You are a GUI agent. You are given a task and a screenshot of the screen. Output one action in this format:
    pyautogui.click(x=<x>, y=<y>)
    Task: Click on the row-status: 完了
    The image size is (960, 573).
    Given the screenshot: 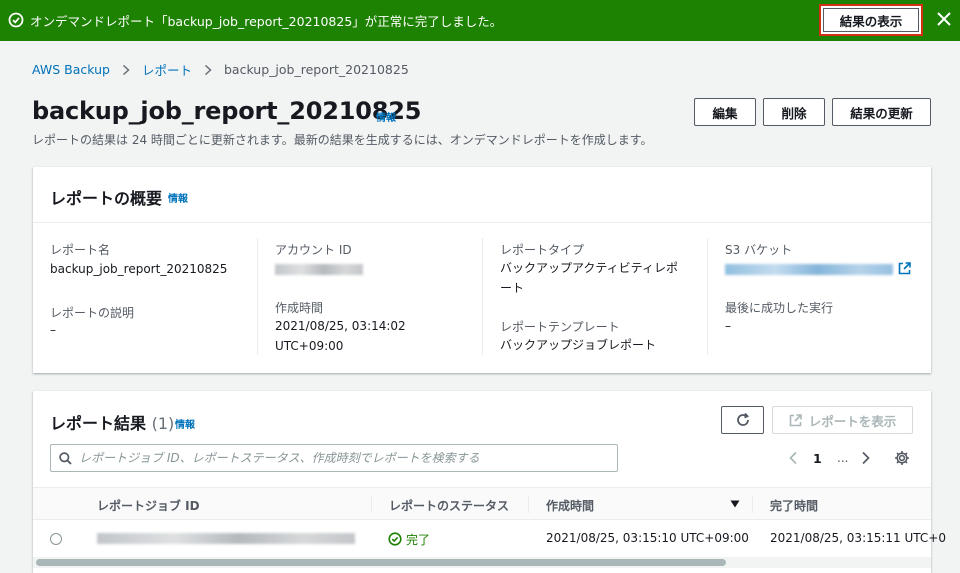 What is the action you would take?
    pyautogui.click(x=418, y=540)
    